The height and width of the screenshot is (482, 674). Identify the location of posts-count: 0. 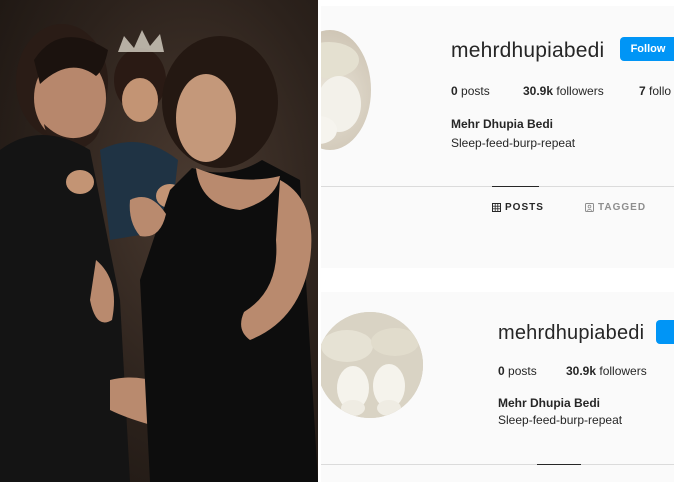
(454, 91).